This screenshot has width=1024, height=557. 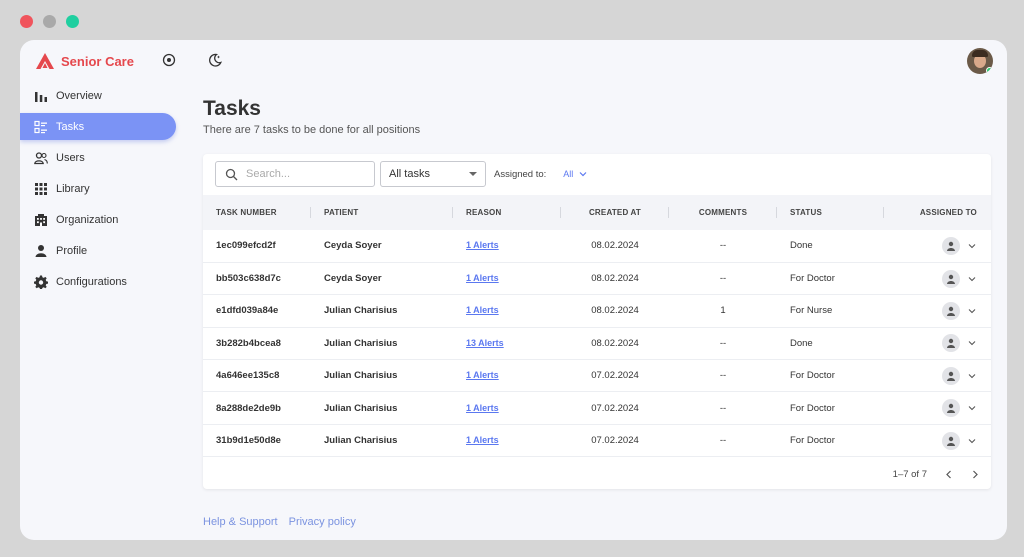 I want to click on reason-cell: 1 Alerts, so click(x=507, y=441).